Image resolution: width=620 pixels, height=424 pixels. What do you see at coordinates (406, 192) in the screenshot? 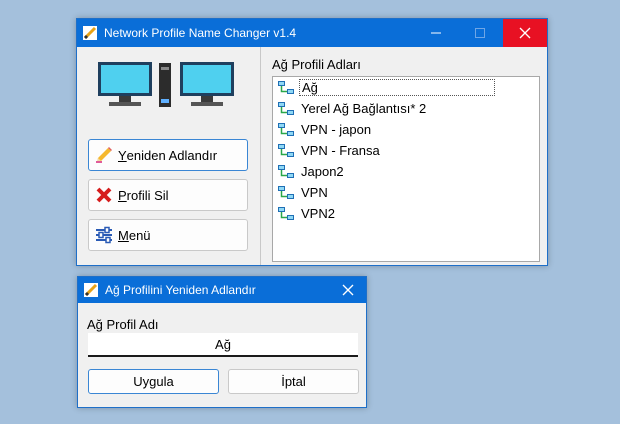
I see `list-item: VPN` at bounding box center [406, 192].